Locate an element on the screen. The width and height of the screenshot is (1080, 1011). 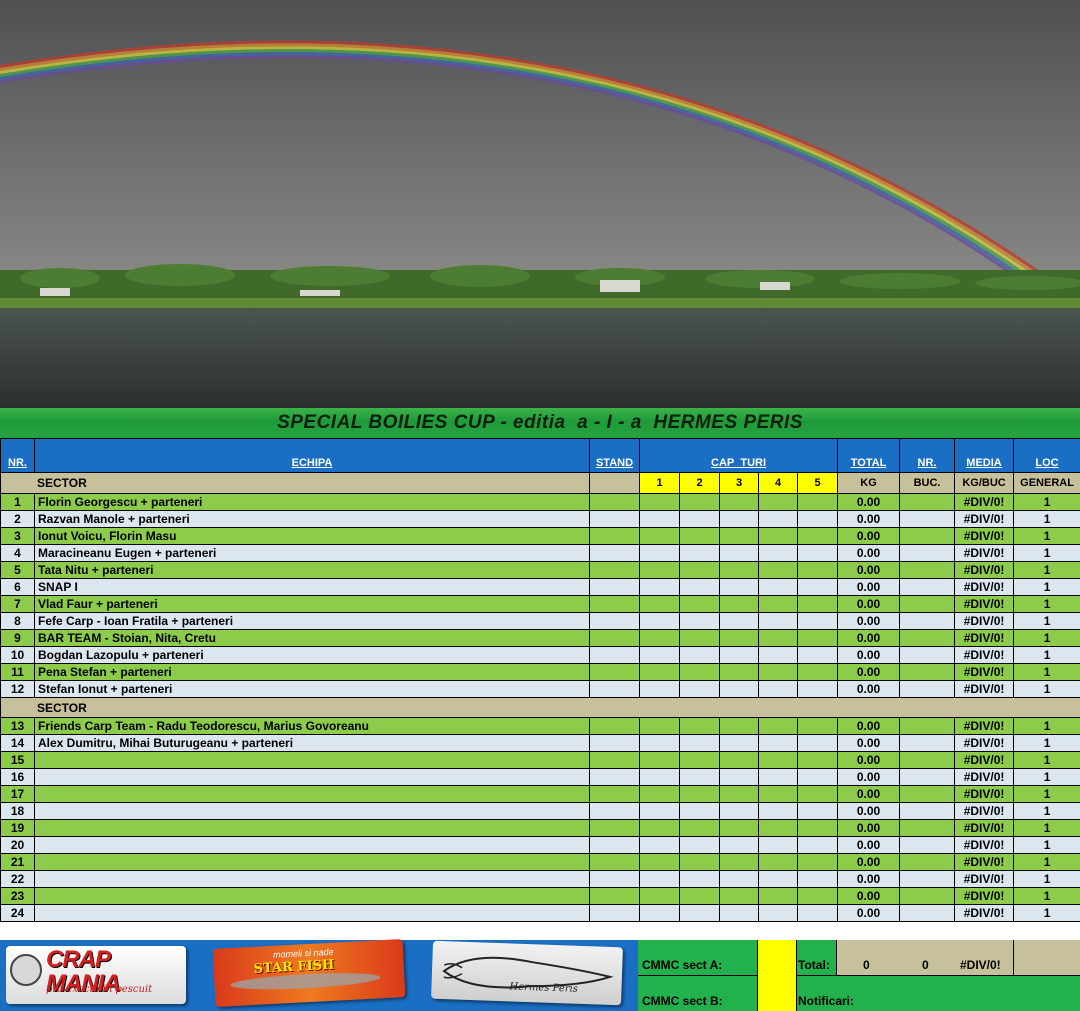
row-team: Razvan Manole + parteneri is located at coordinates (312, 519).